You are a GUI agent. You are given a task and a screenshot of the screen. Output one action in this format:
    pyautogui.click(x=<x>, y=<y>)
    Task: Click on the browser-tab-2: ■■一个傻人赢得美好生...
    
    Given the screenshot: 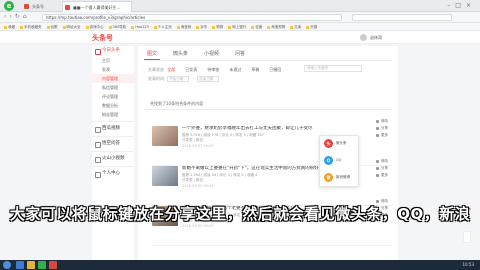 What is the action you would take?
    pyautogui.click(x=97, y=6)
    